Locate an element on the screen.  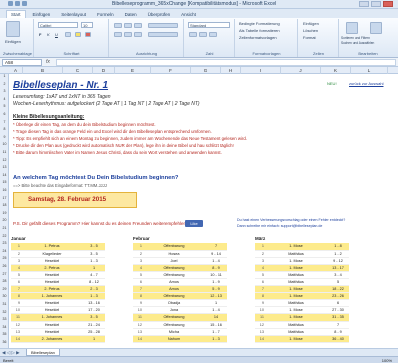
table-row: 10 1. Mose 27 - 30 is located at coordinates (302, 310).